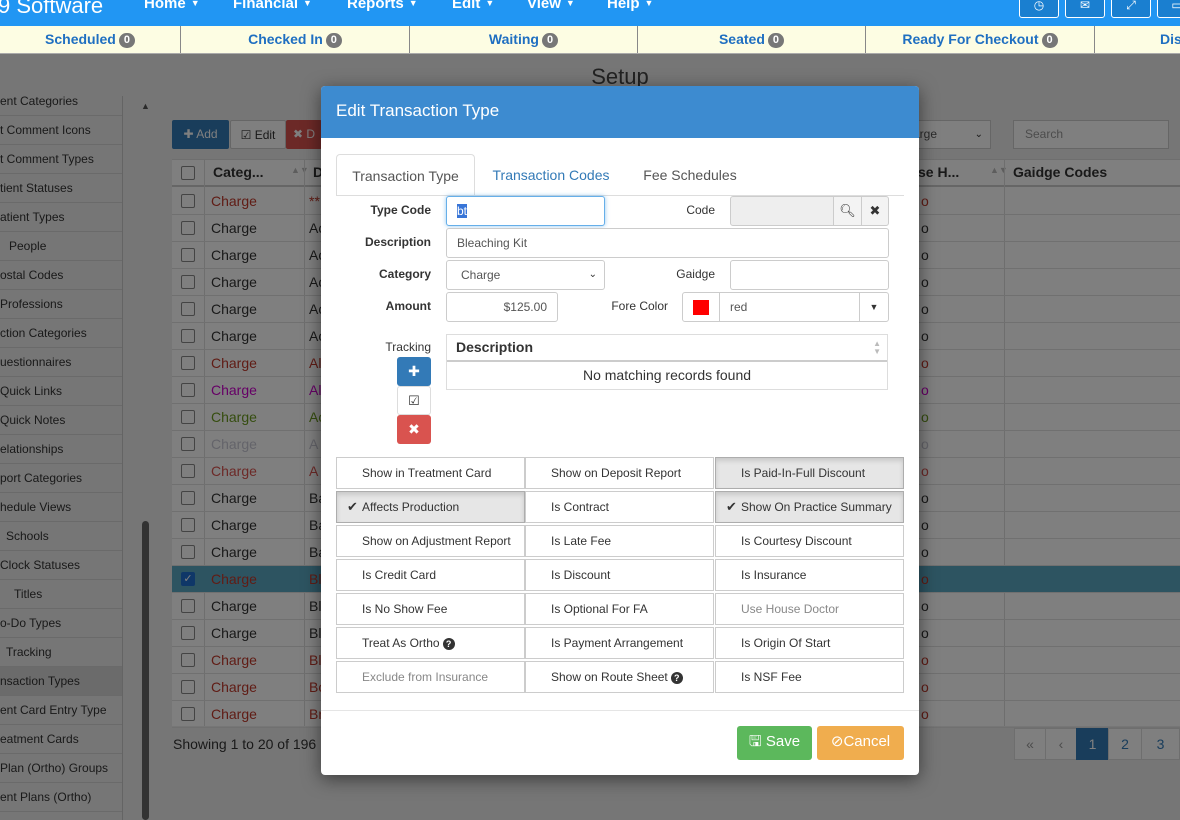 This screenshot has width=1180, height=820. Describe the element at coordinates (690, 175) in the screenshot. I see `tab-fee-schedules: Fee Schedules` at that location.